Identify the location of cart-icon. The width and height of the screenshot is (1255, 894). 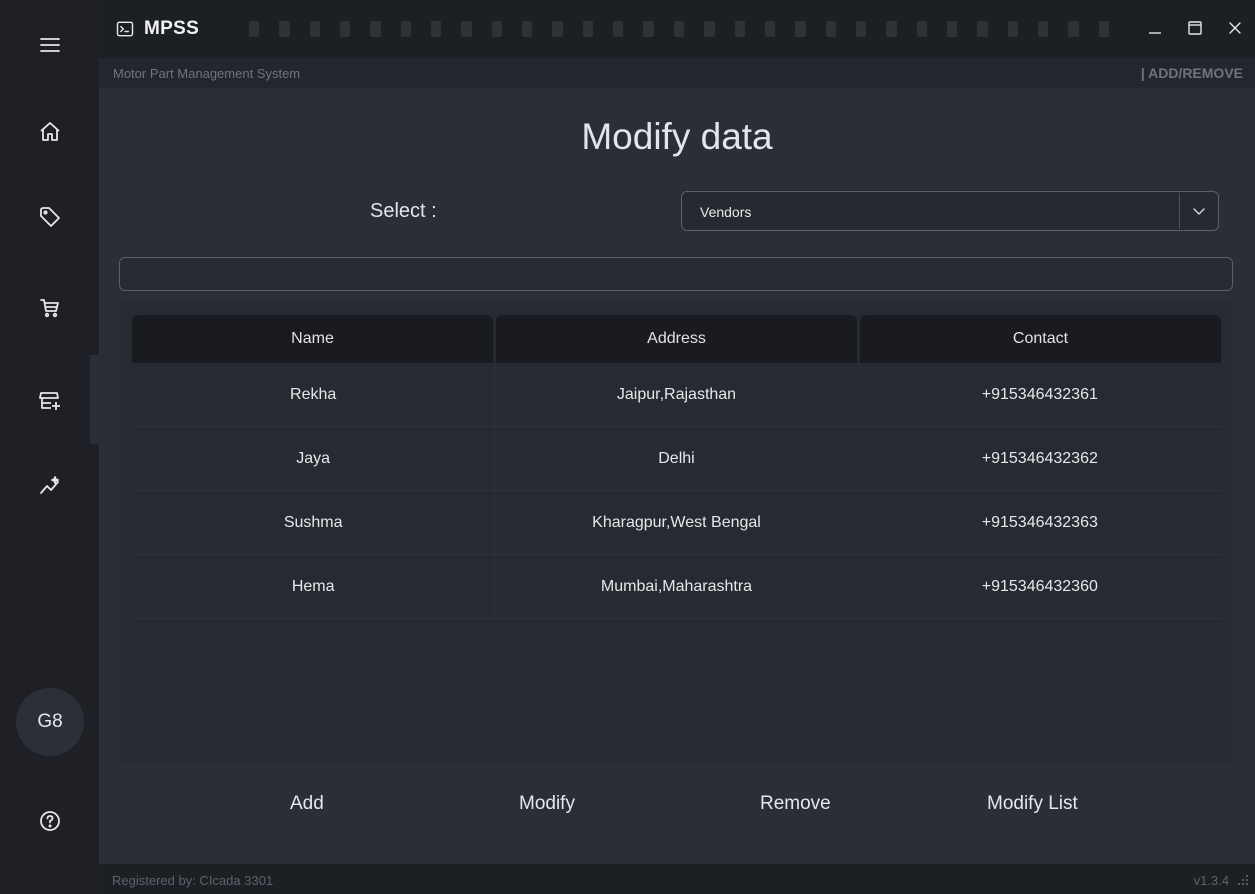
(49, 308).